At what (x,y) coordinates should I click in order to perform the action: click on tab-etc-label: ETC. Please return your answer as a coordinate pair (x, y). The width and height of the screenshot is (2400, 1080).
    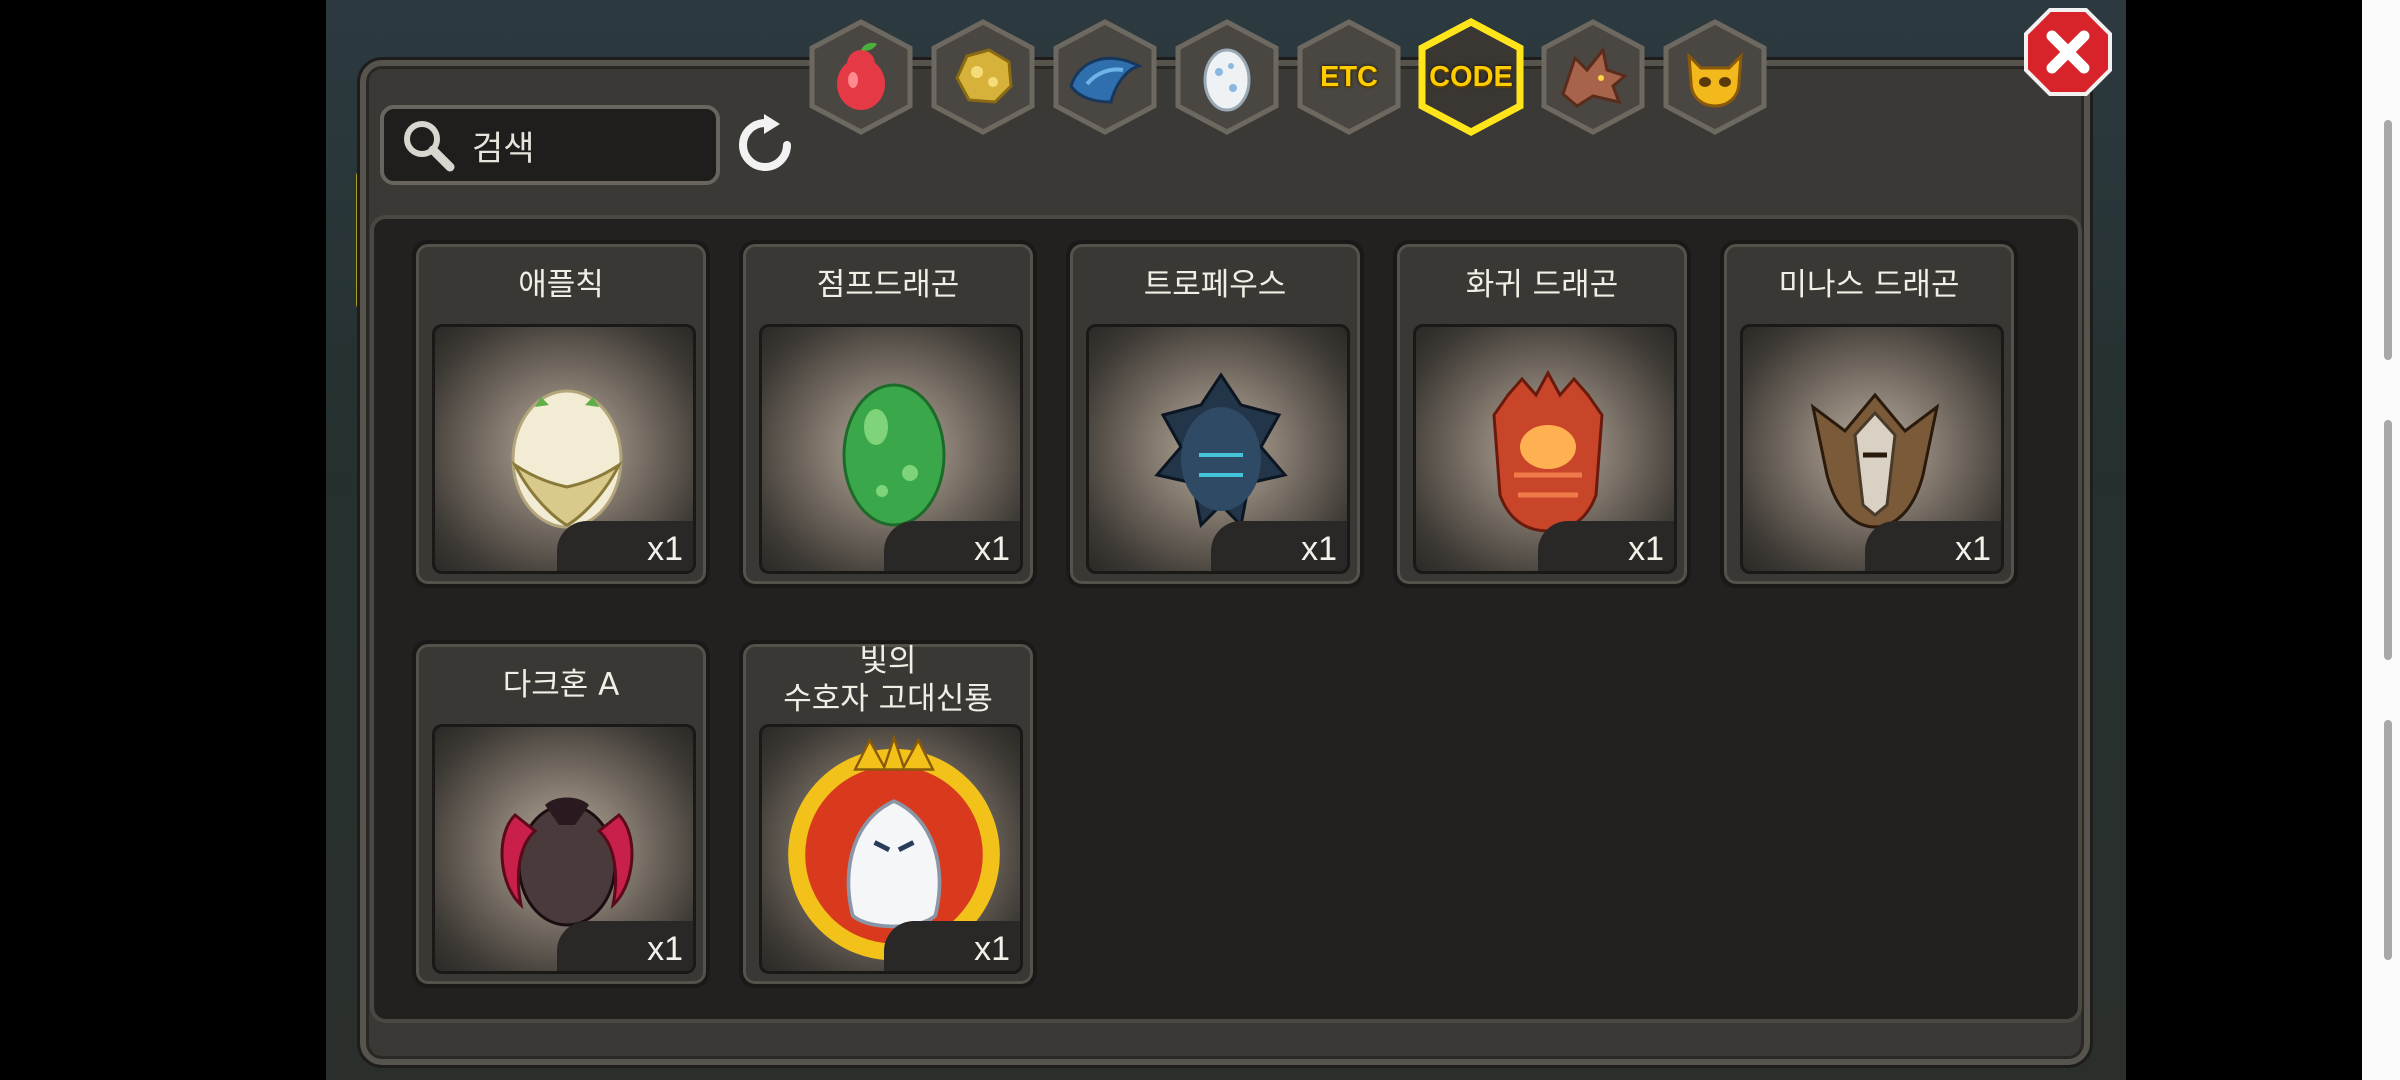
    Looking at the image, I should click on (1349, 76).